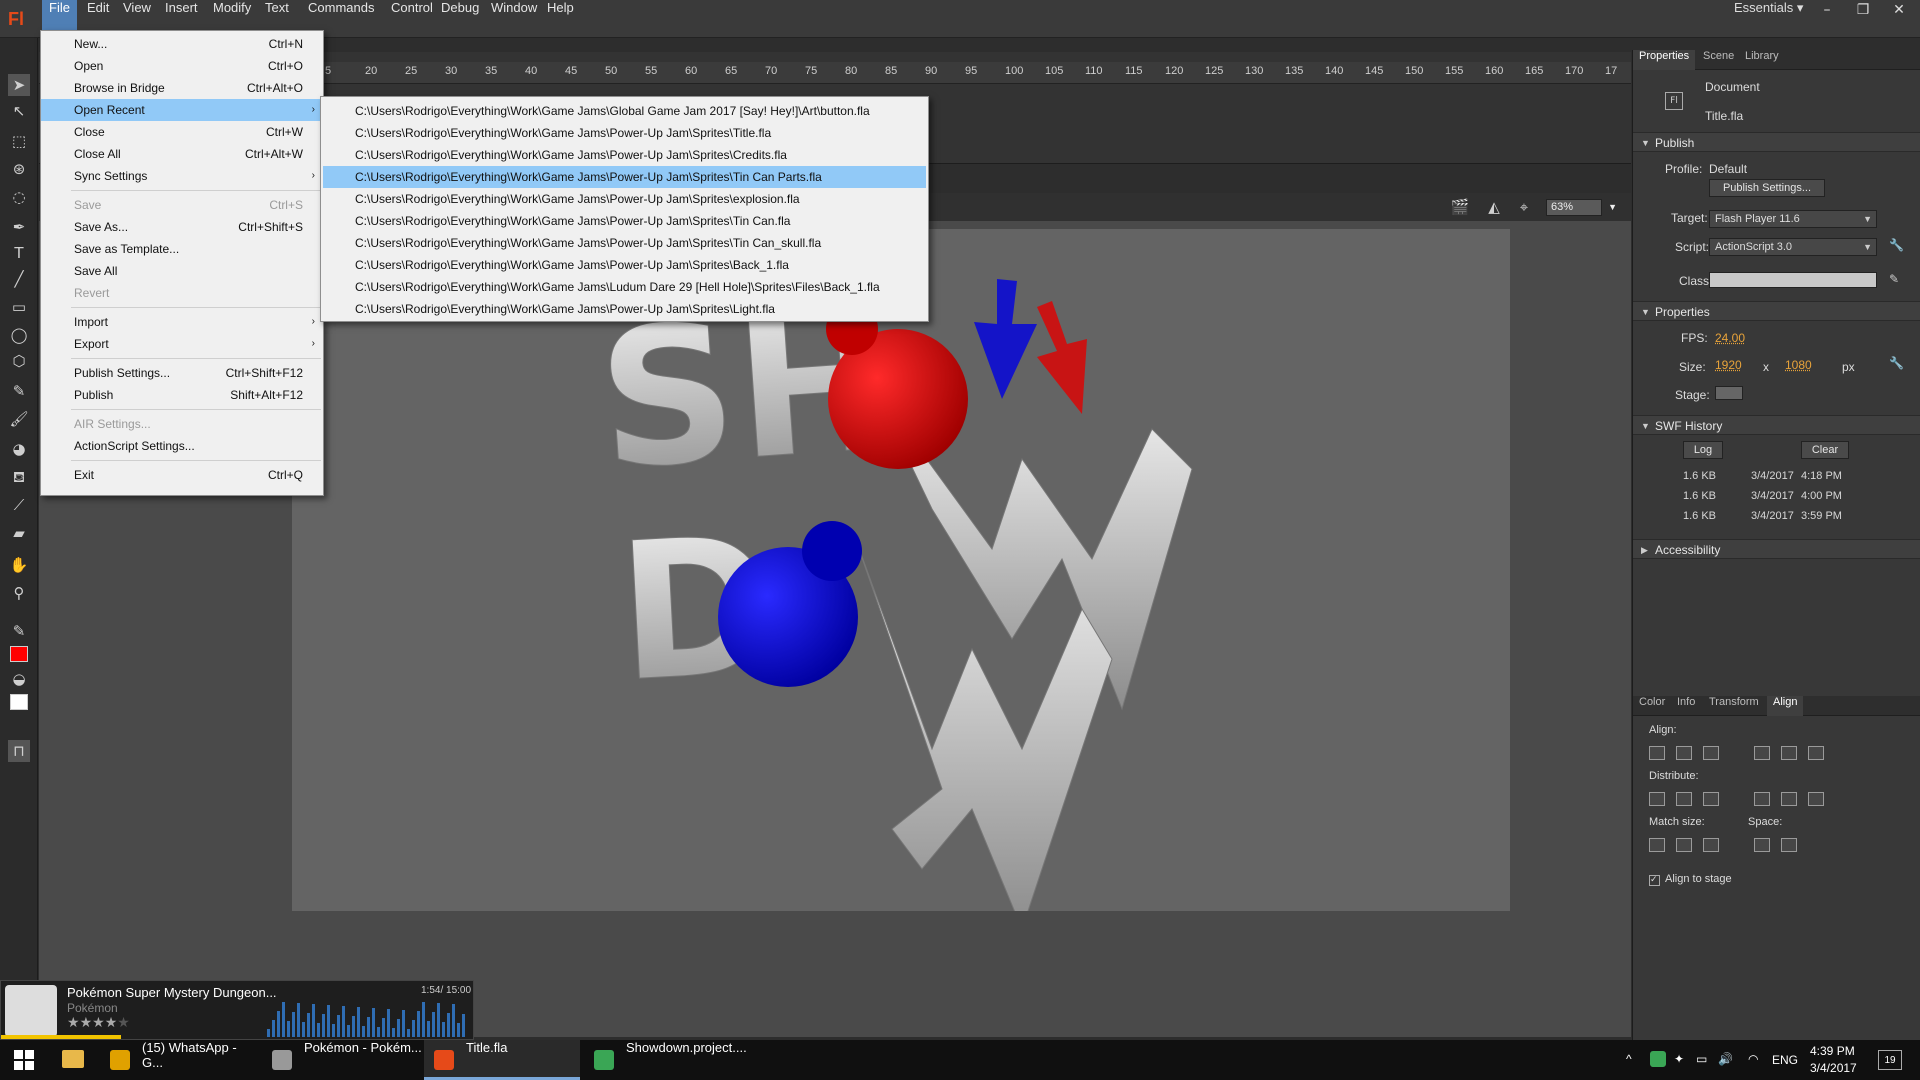 This screenshot has height=1080, width=1920. Describe the element at coordinates (61, 1037) in the screenshot. I see `progress-bar` at that location.